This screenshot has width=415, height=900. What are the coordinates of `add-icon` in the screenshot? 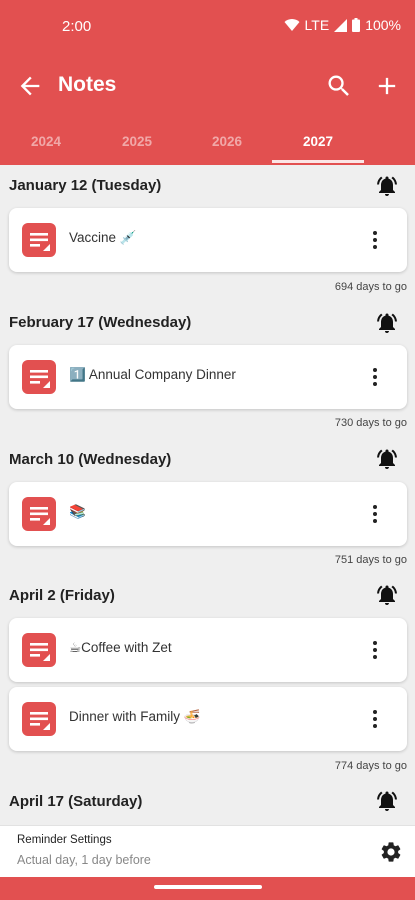 It's located at (387, 86).